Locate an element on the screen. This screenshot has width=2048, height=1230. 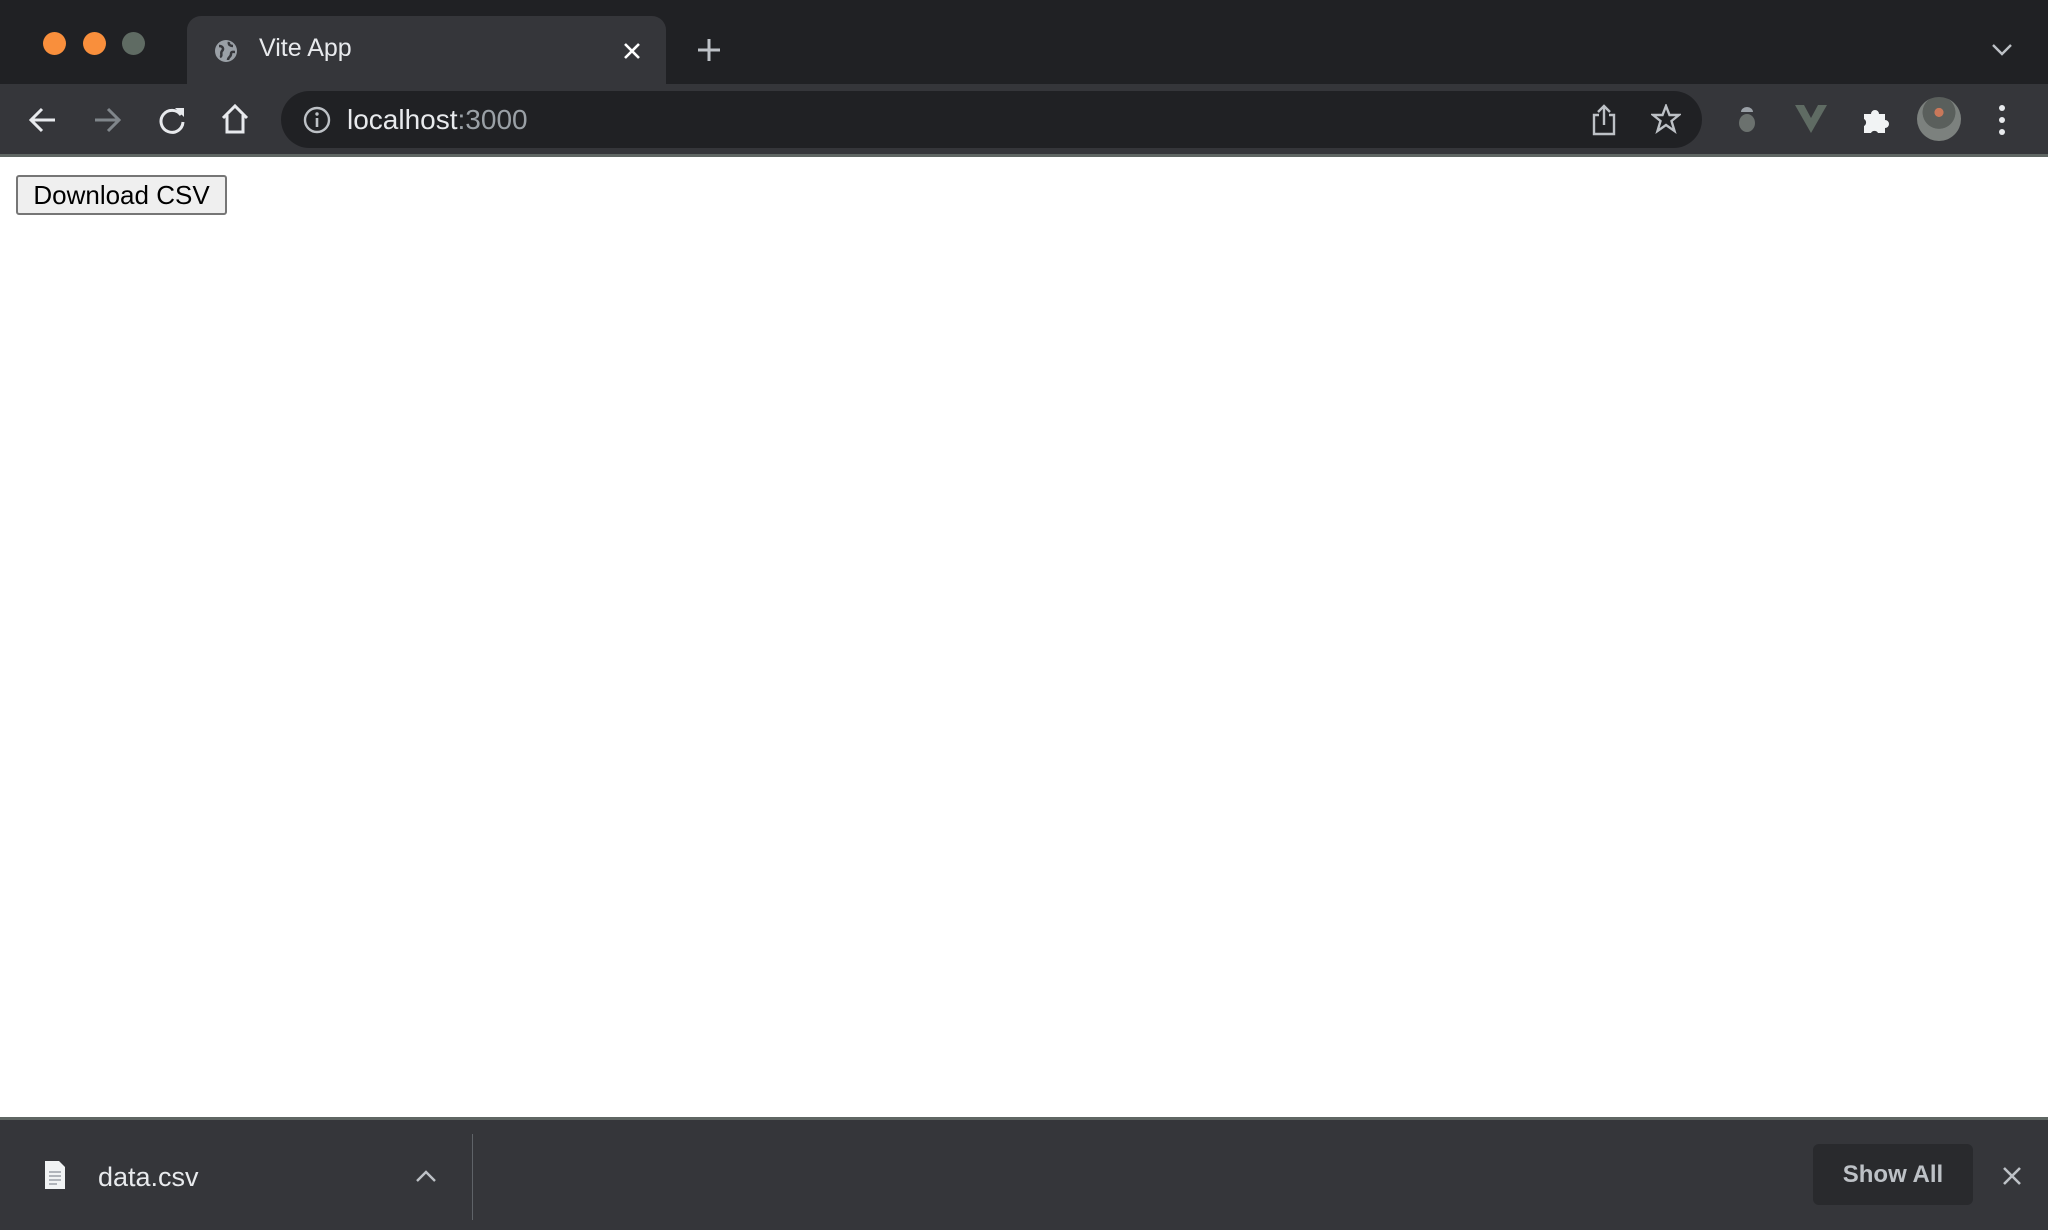
tab-title: Vite App is located at coordinates (305, 48).